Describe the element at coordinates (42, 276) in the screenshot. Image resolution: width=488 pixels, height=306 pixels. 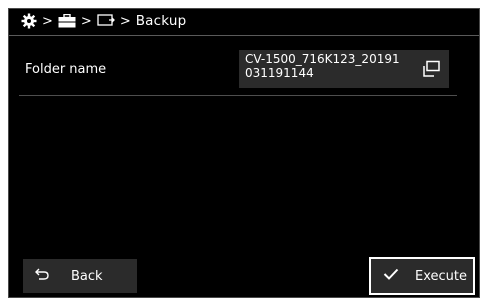
I see `undo-arrow-icon` at that location.